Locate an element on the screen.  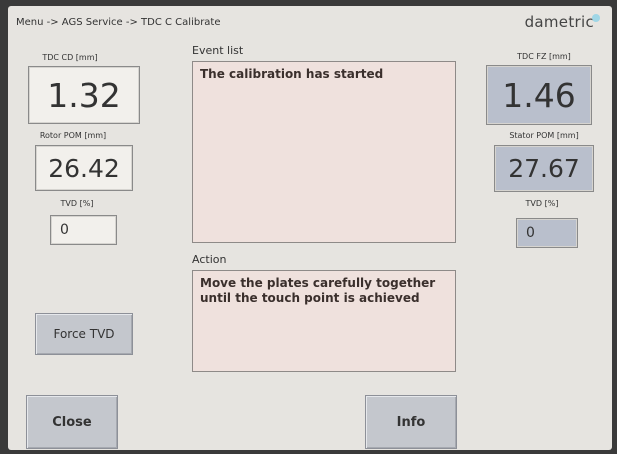
stator-pom-value: 27.67 is located at coordinates (544, 168).